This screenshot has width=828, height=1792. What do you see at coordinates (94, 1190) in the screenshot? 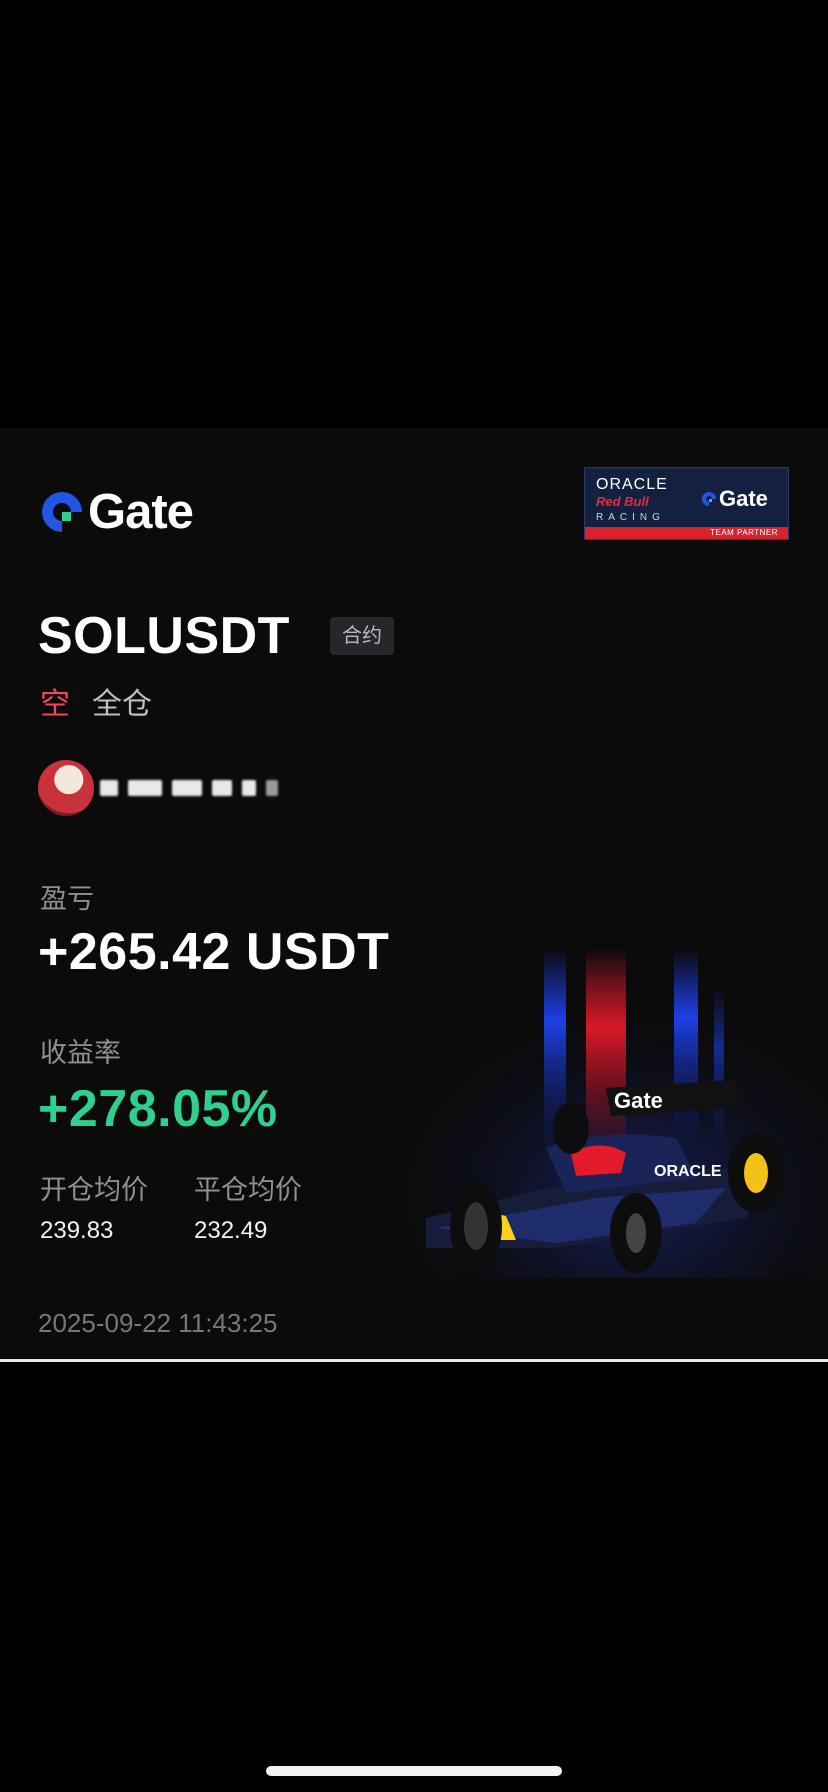
I see `open-price-label: 开仓均价` at bounding box center [94, 1190].